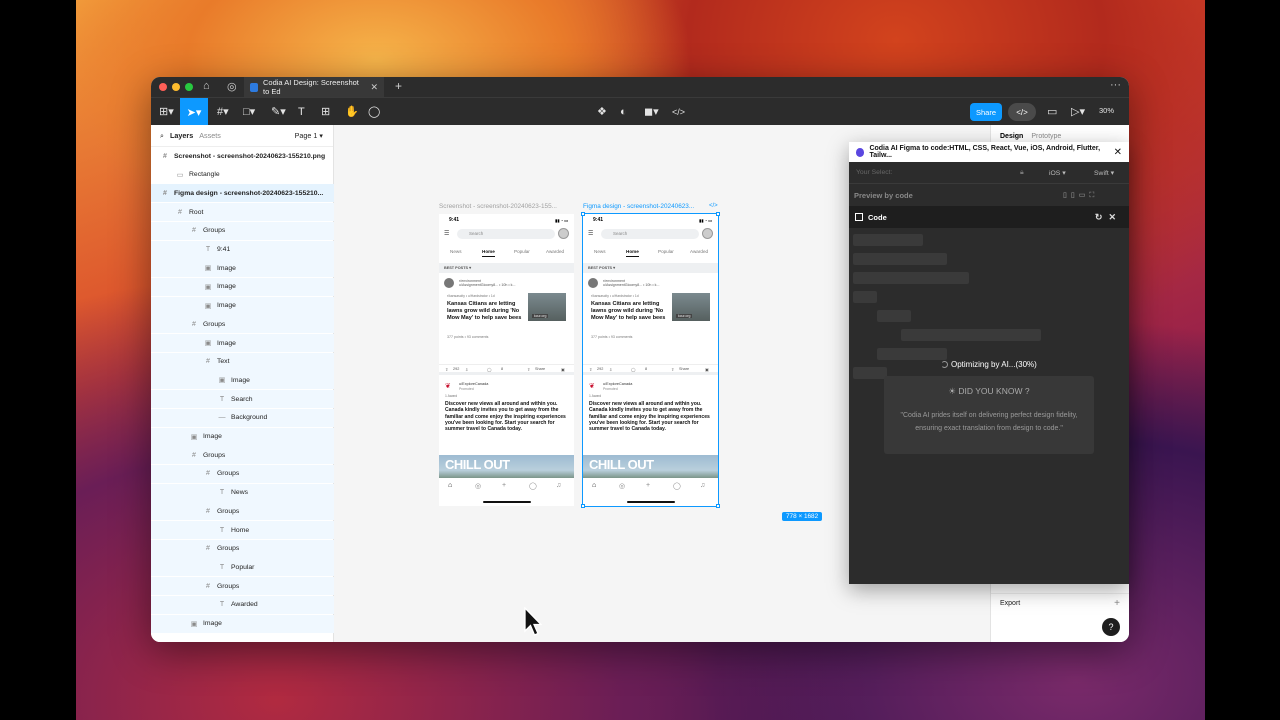 This screenshot has height=720, width=1280. What do you see at coordinates (166, 112) in the screenshot?
I see `main-menu-icon: ⊞▾` at bounding box center [166, 112].